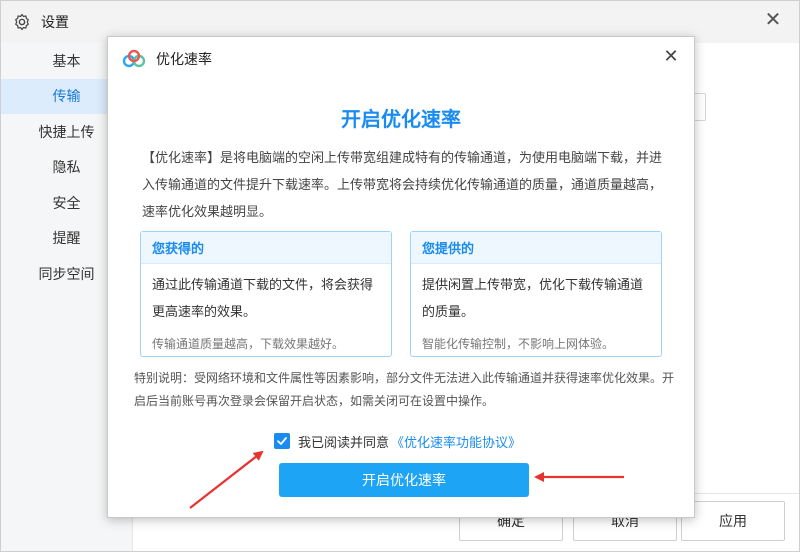 The height and width of the screenshot is (552, 800). I want to click on agree-checkbox, so click(282, 441).